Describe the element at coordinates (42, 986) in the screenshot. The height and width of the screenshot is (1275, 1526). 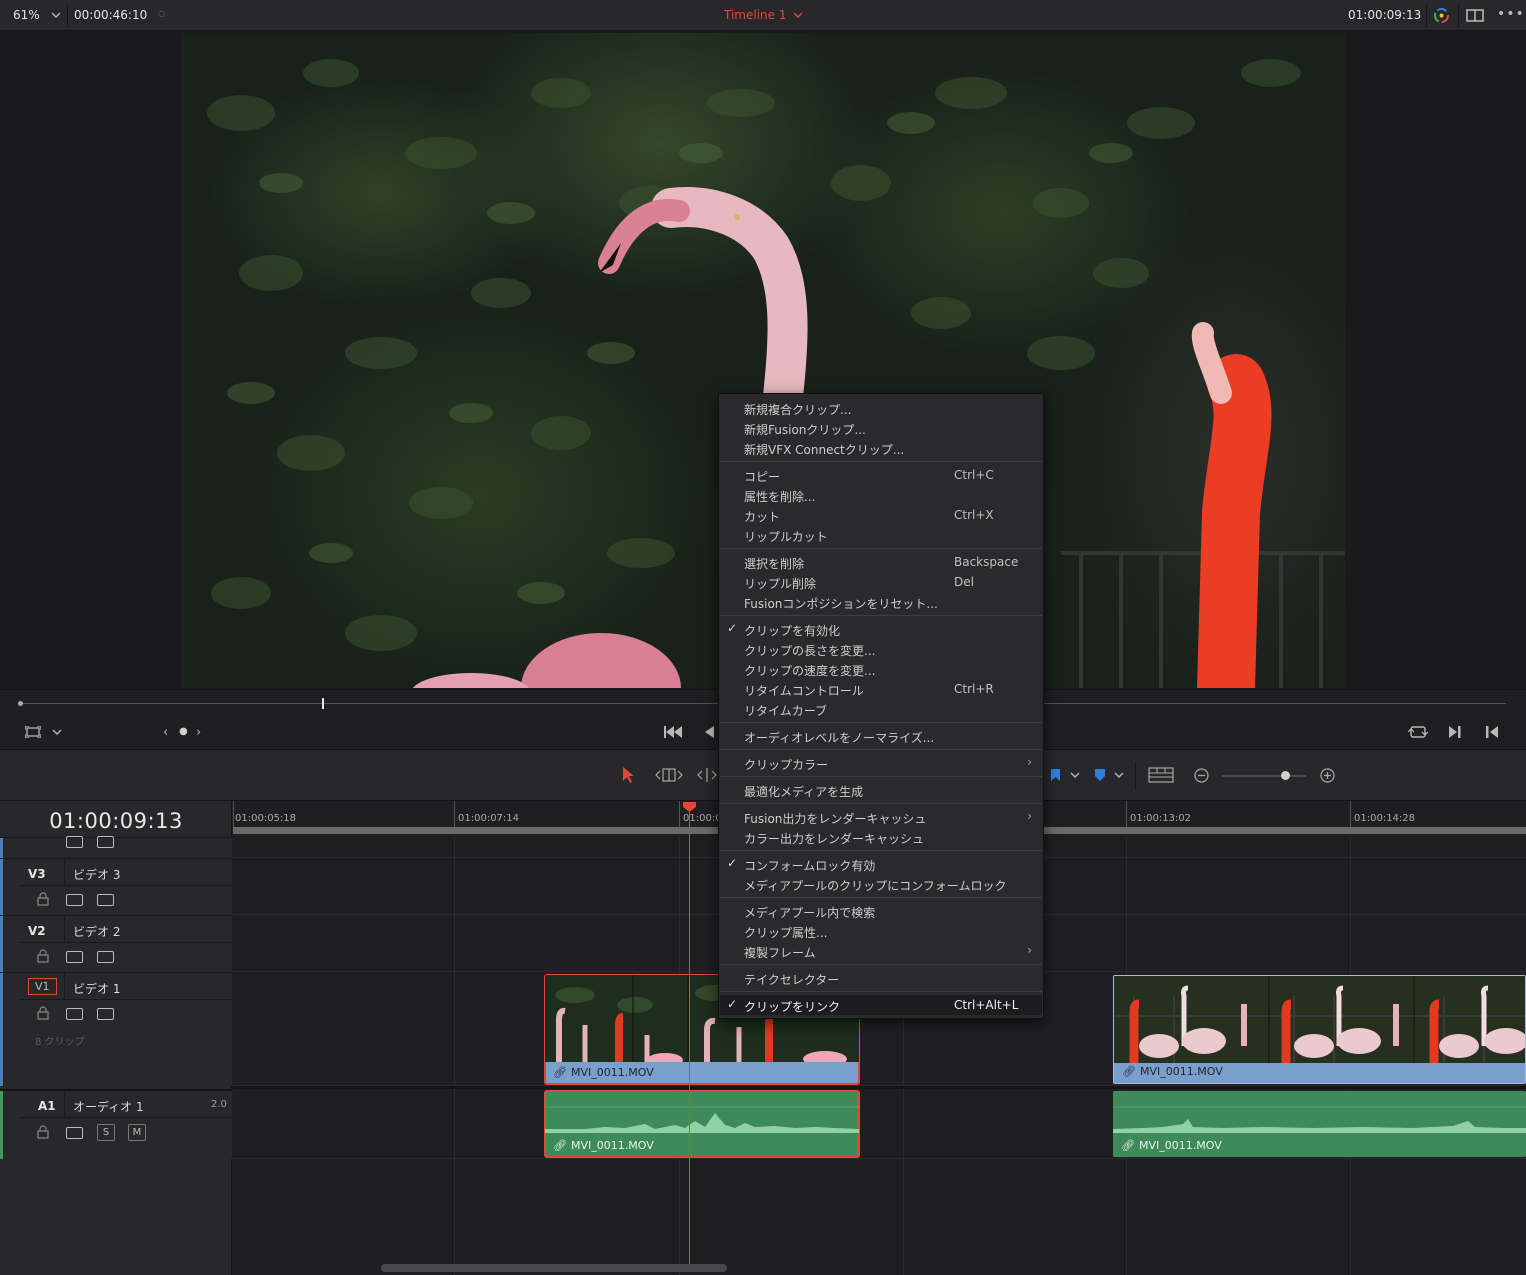
I see `destination-track-tag: V1` at that location.